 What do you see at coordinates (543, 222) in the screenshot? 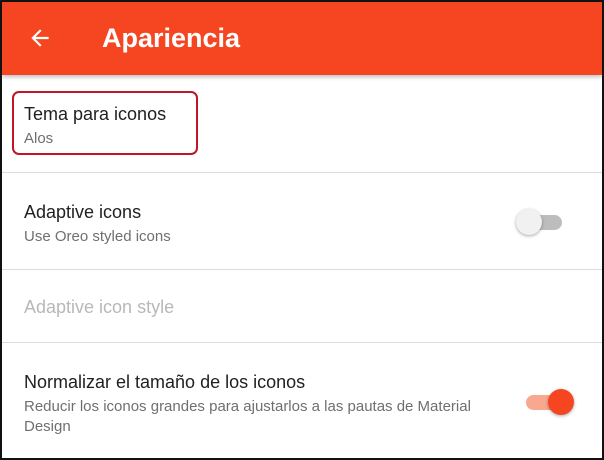
I see `adaptive-icons-toggle` at bounding box center [543, 222].